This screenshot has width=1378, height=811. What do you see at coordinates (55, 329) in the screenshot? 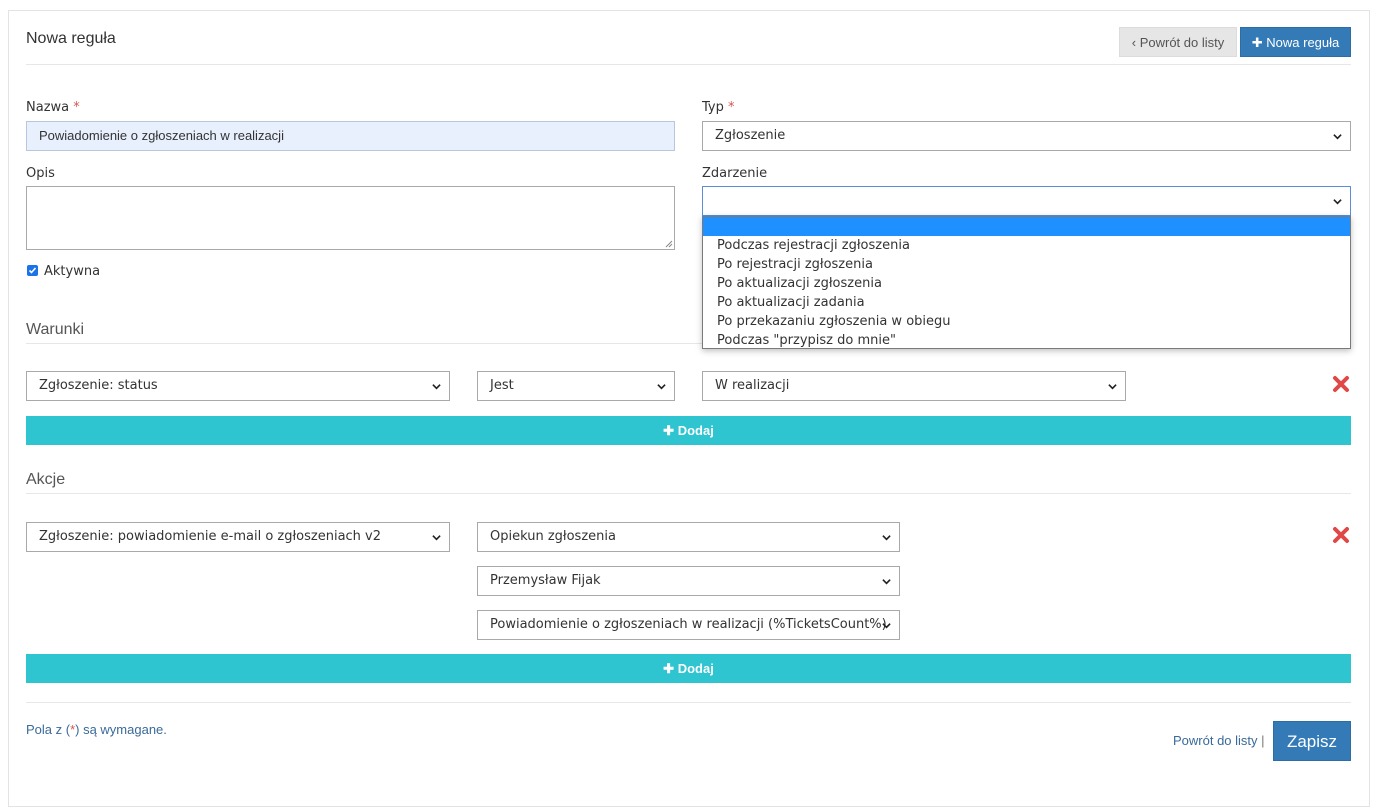
I see `conditions-title: Warunki` at bounding box center [55, 329].